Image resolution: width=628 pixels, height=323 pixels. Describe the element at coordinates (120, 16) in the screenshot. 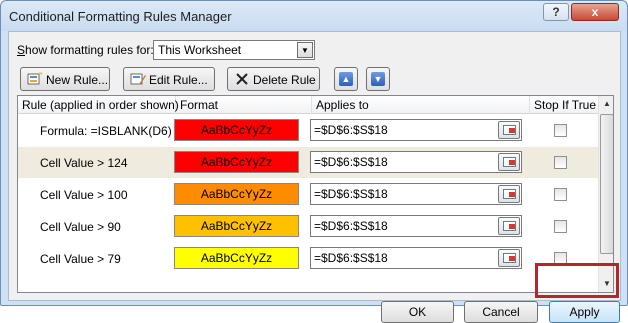

I see `dialog-title: Conditional Formatting Rules Manager` at that location.